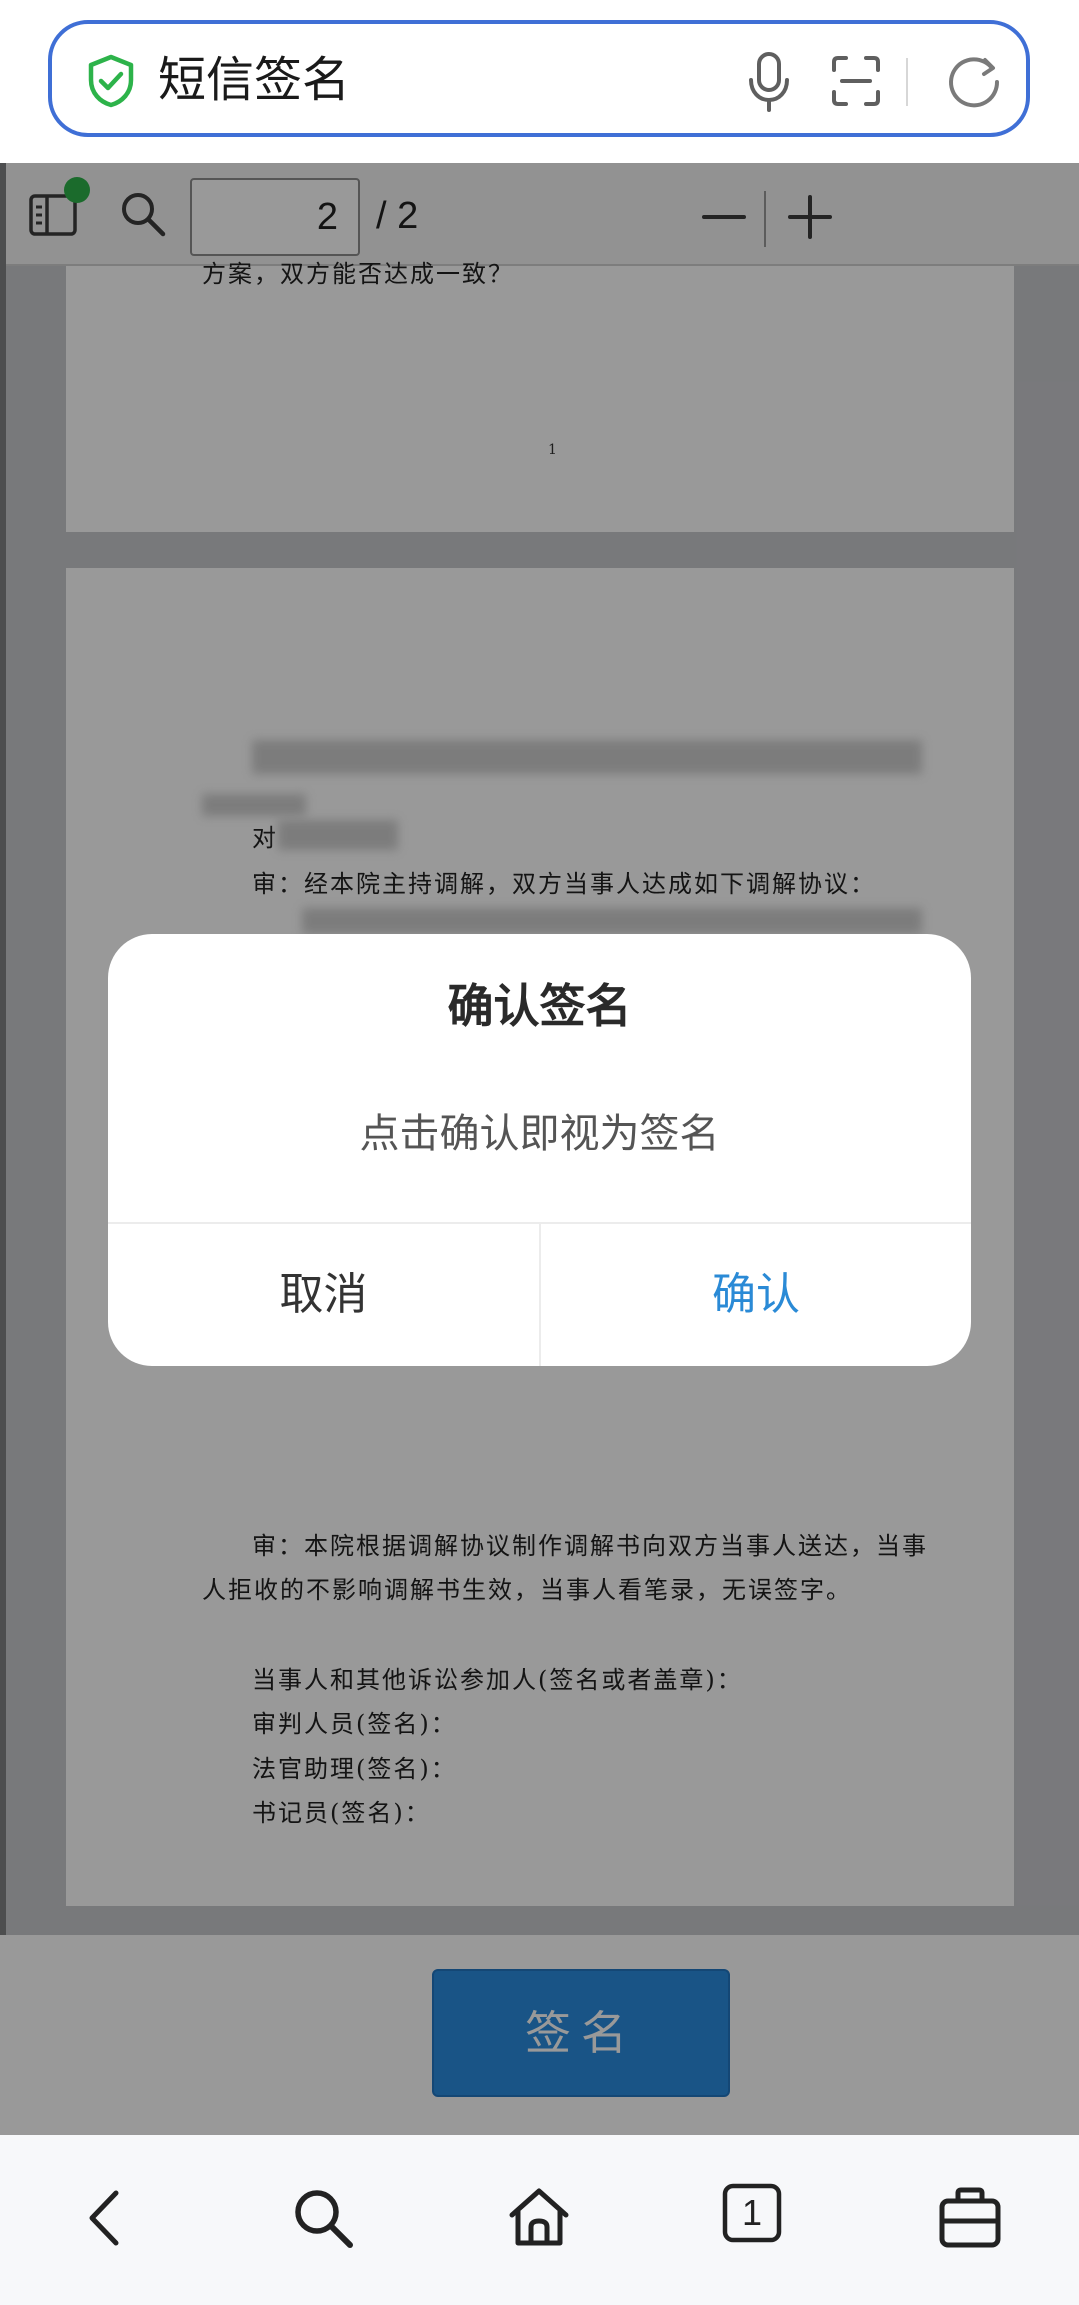 The image size is (1079, 2305). What do you see at coordinates (752, 2212) in the screenshot?
I see `tab-count: 1` at bounding box center [752, 2212].